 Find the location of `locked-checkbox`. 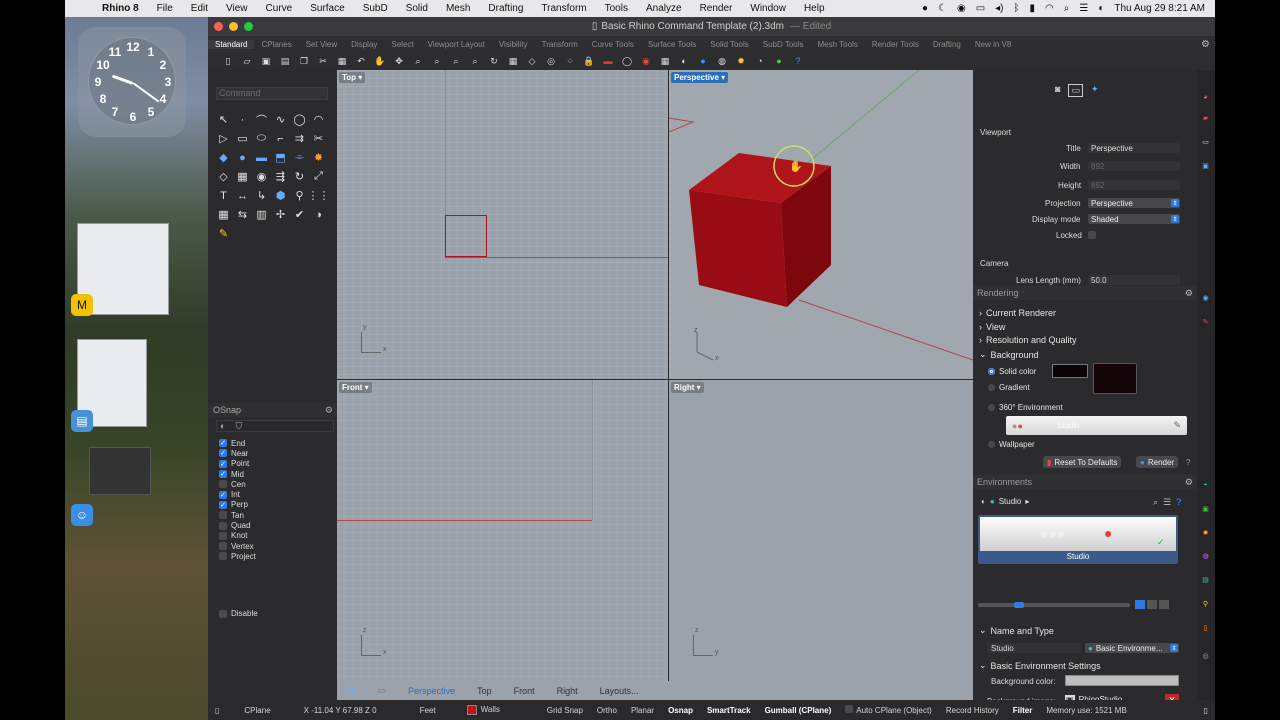

locked-checkbox is located at coordinates (1092, 235).